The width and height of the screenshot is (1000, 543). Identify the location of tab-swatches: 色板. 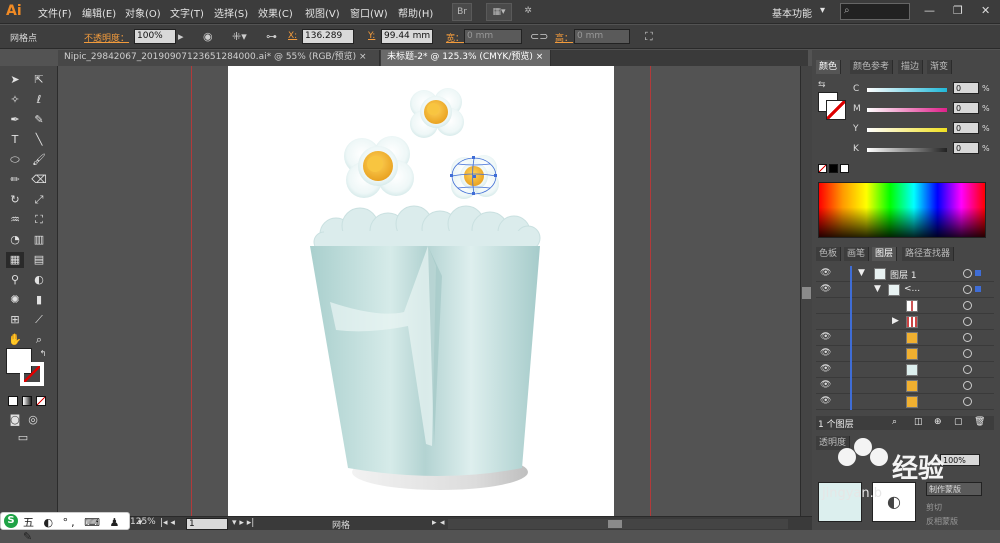
(829, 254).